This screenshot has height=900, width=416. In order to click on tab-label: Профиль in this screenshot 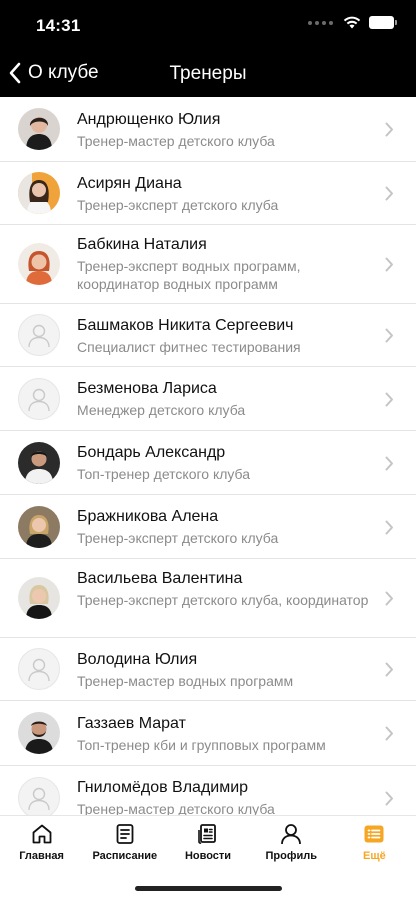, I will do `click(291, 856)`.